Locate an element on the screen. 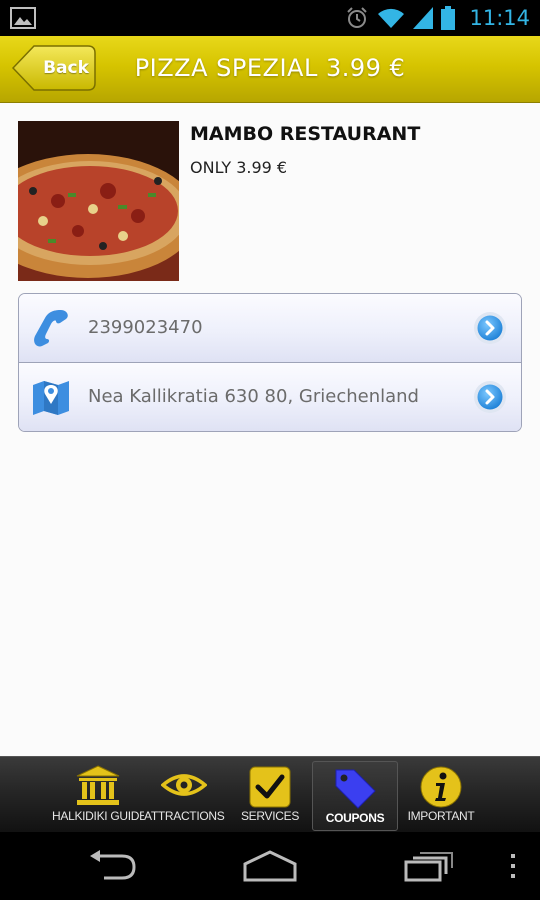 The image size is (540, 900). home-icon is located at coordinates (270, 866).